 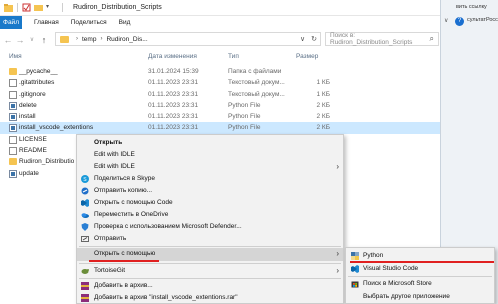 What do you see at coordinates (210, 143) in the screenshot?
I see `menu-item-open: Открыть` at bounding box center [210, 143].